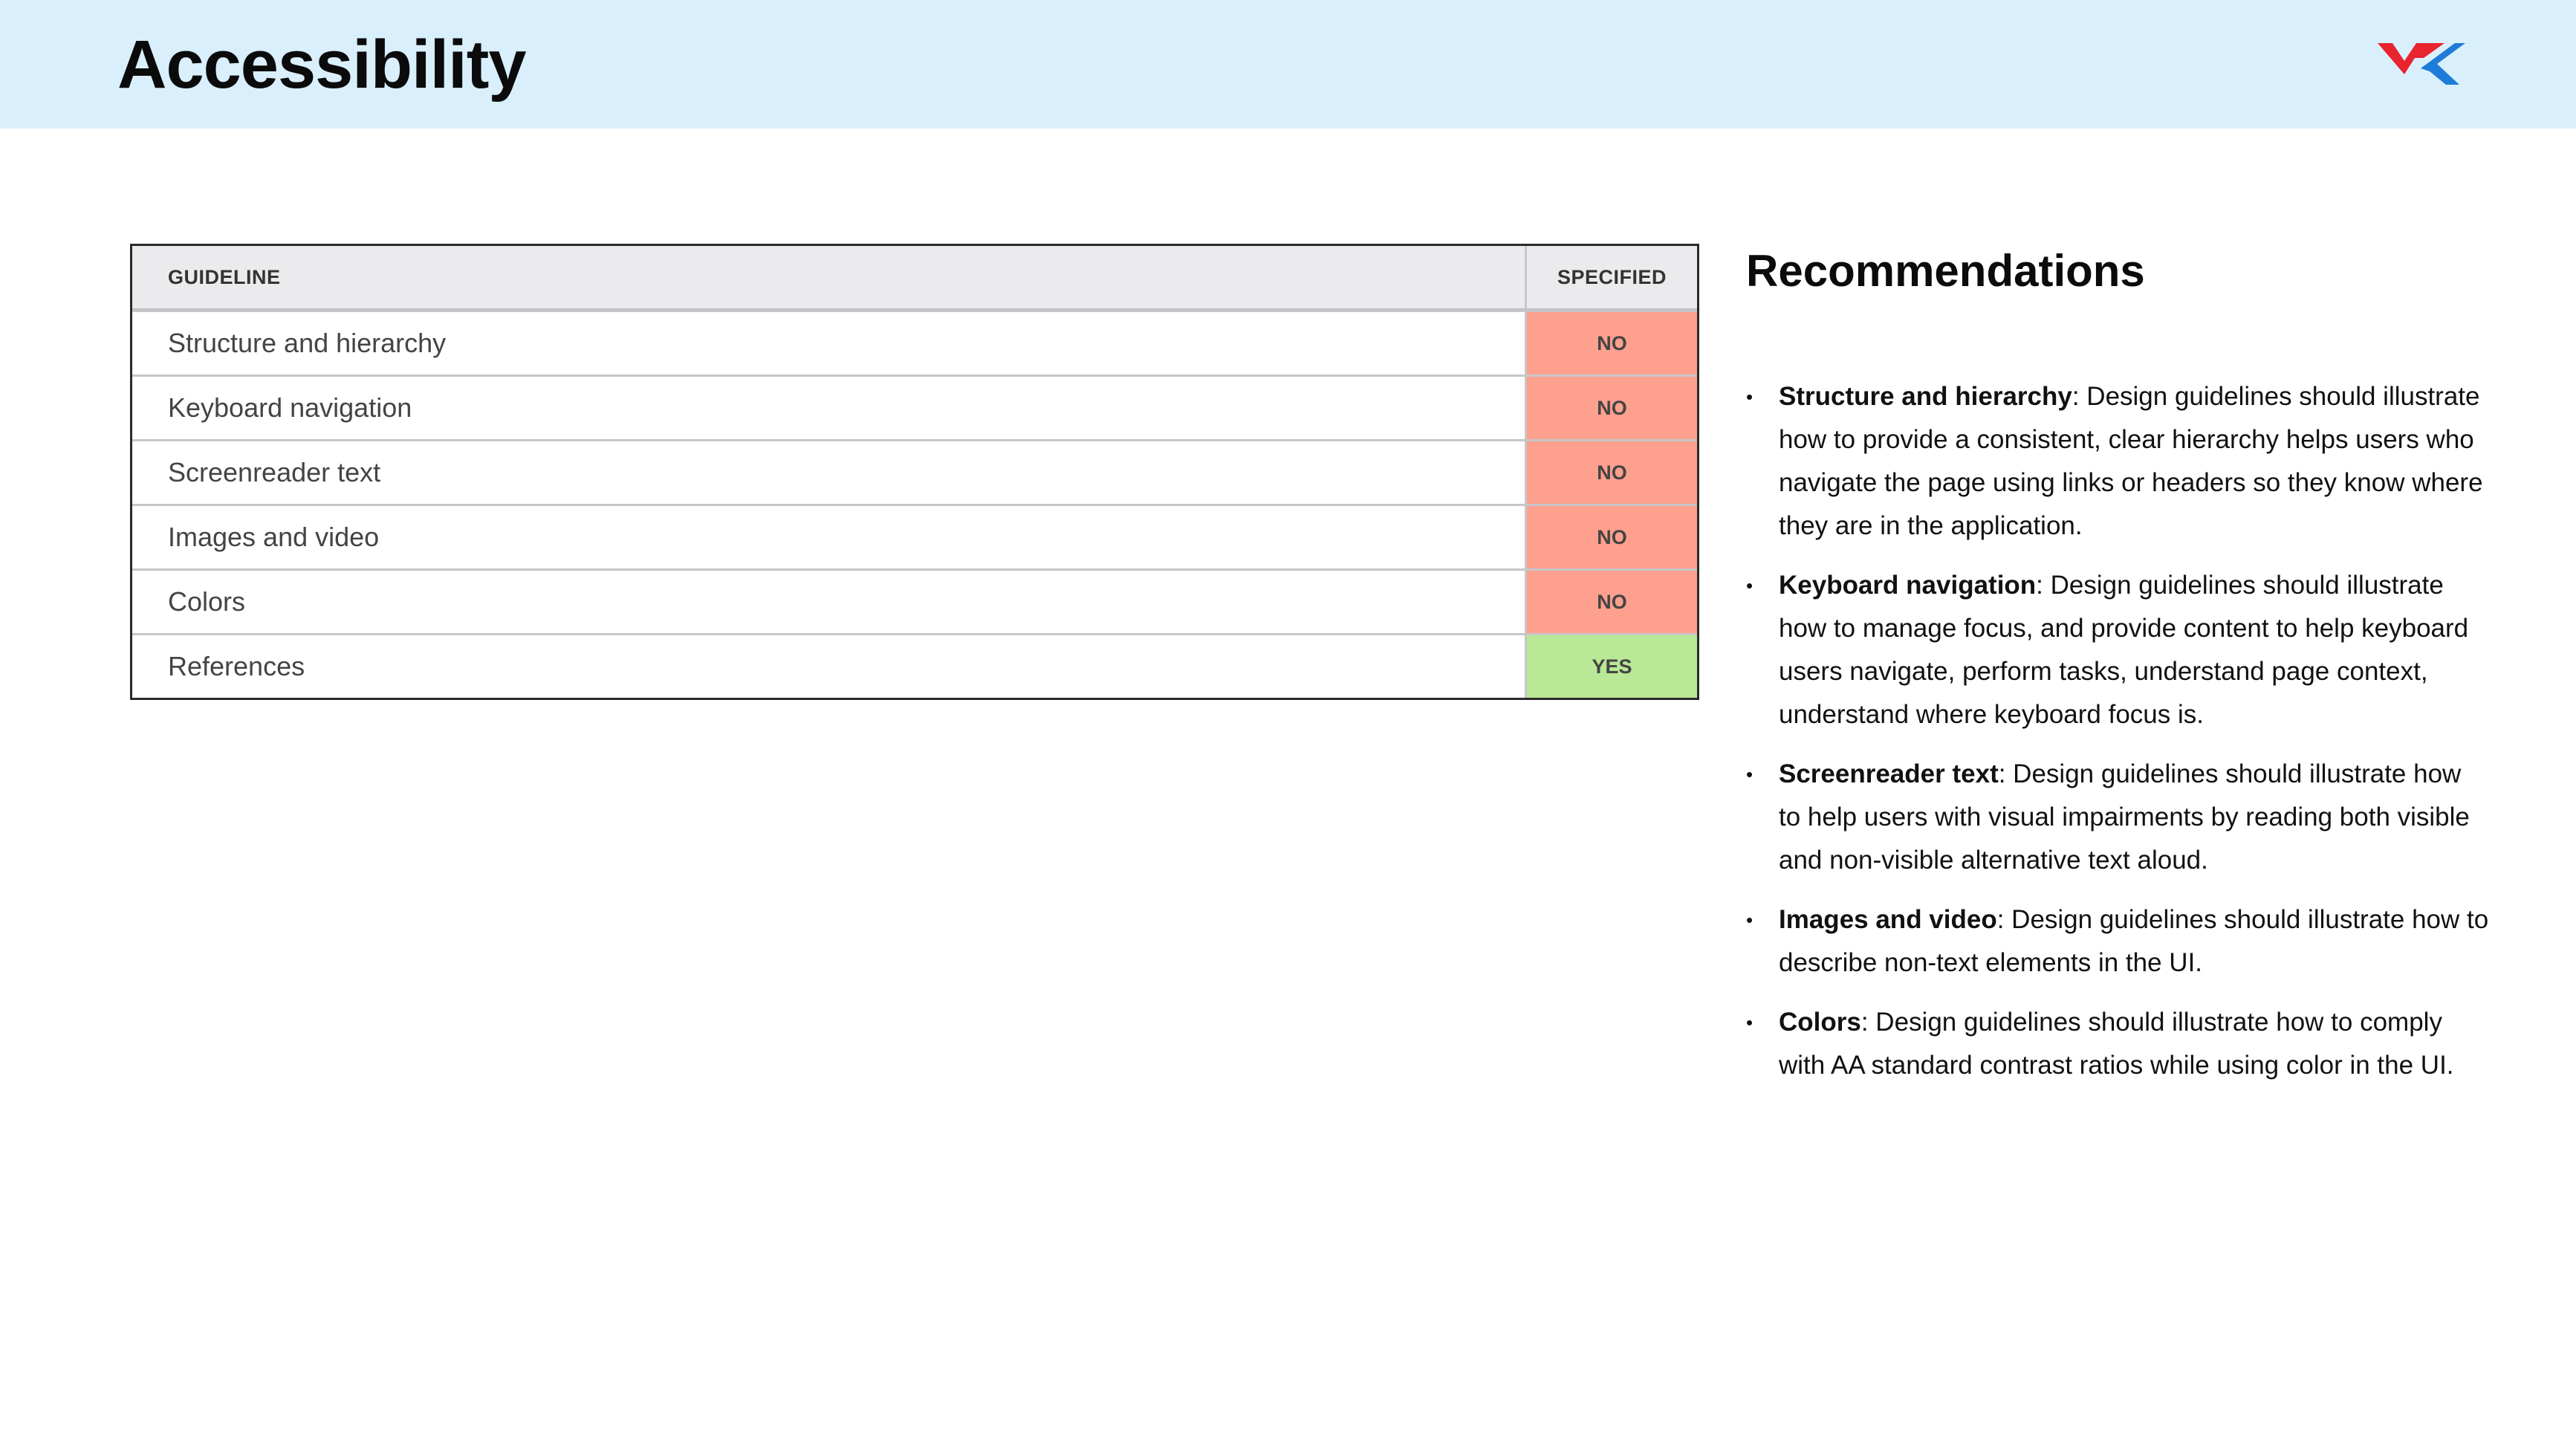 The image size is (2576, 1449). I want to click on recommendation-term: Screenreader text, so click(1889, 773).